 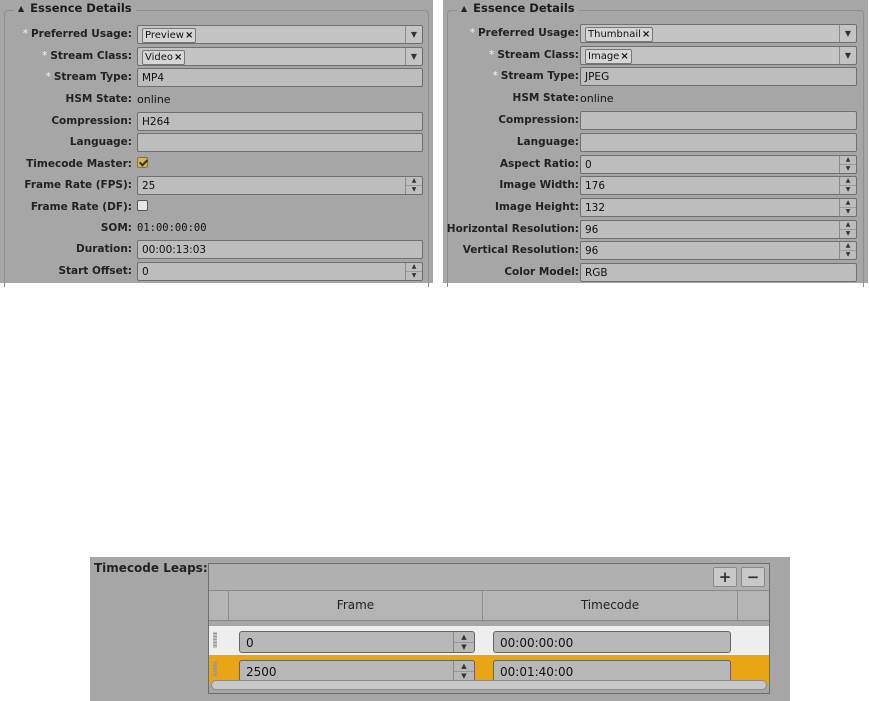 What do you see at coordinates (539, 76) in the screenshot?
I see `stream-type-label: Stream Type:` at bounding box center [539, 76].